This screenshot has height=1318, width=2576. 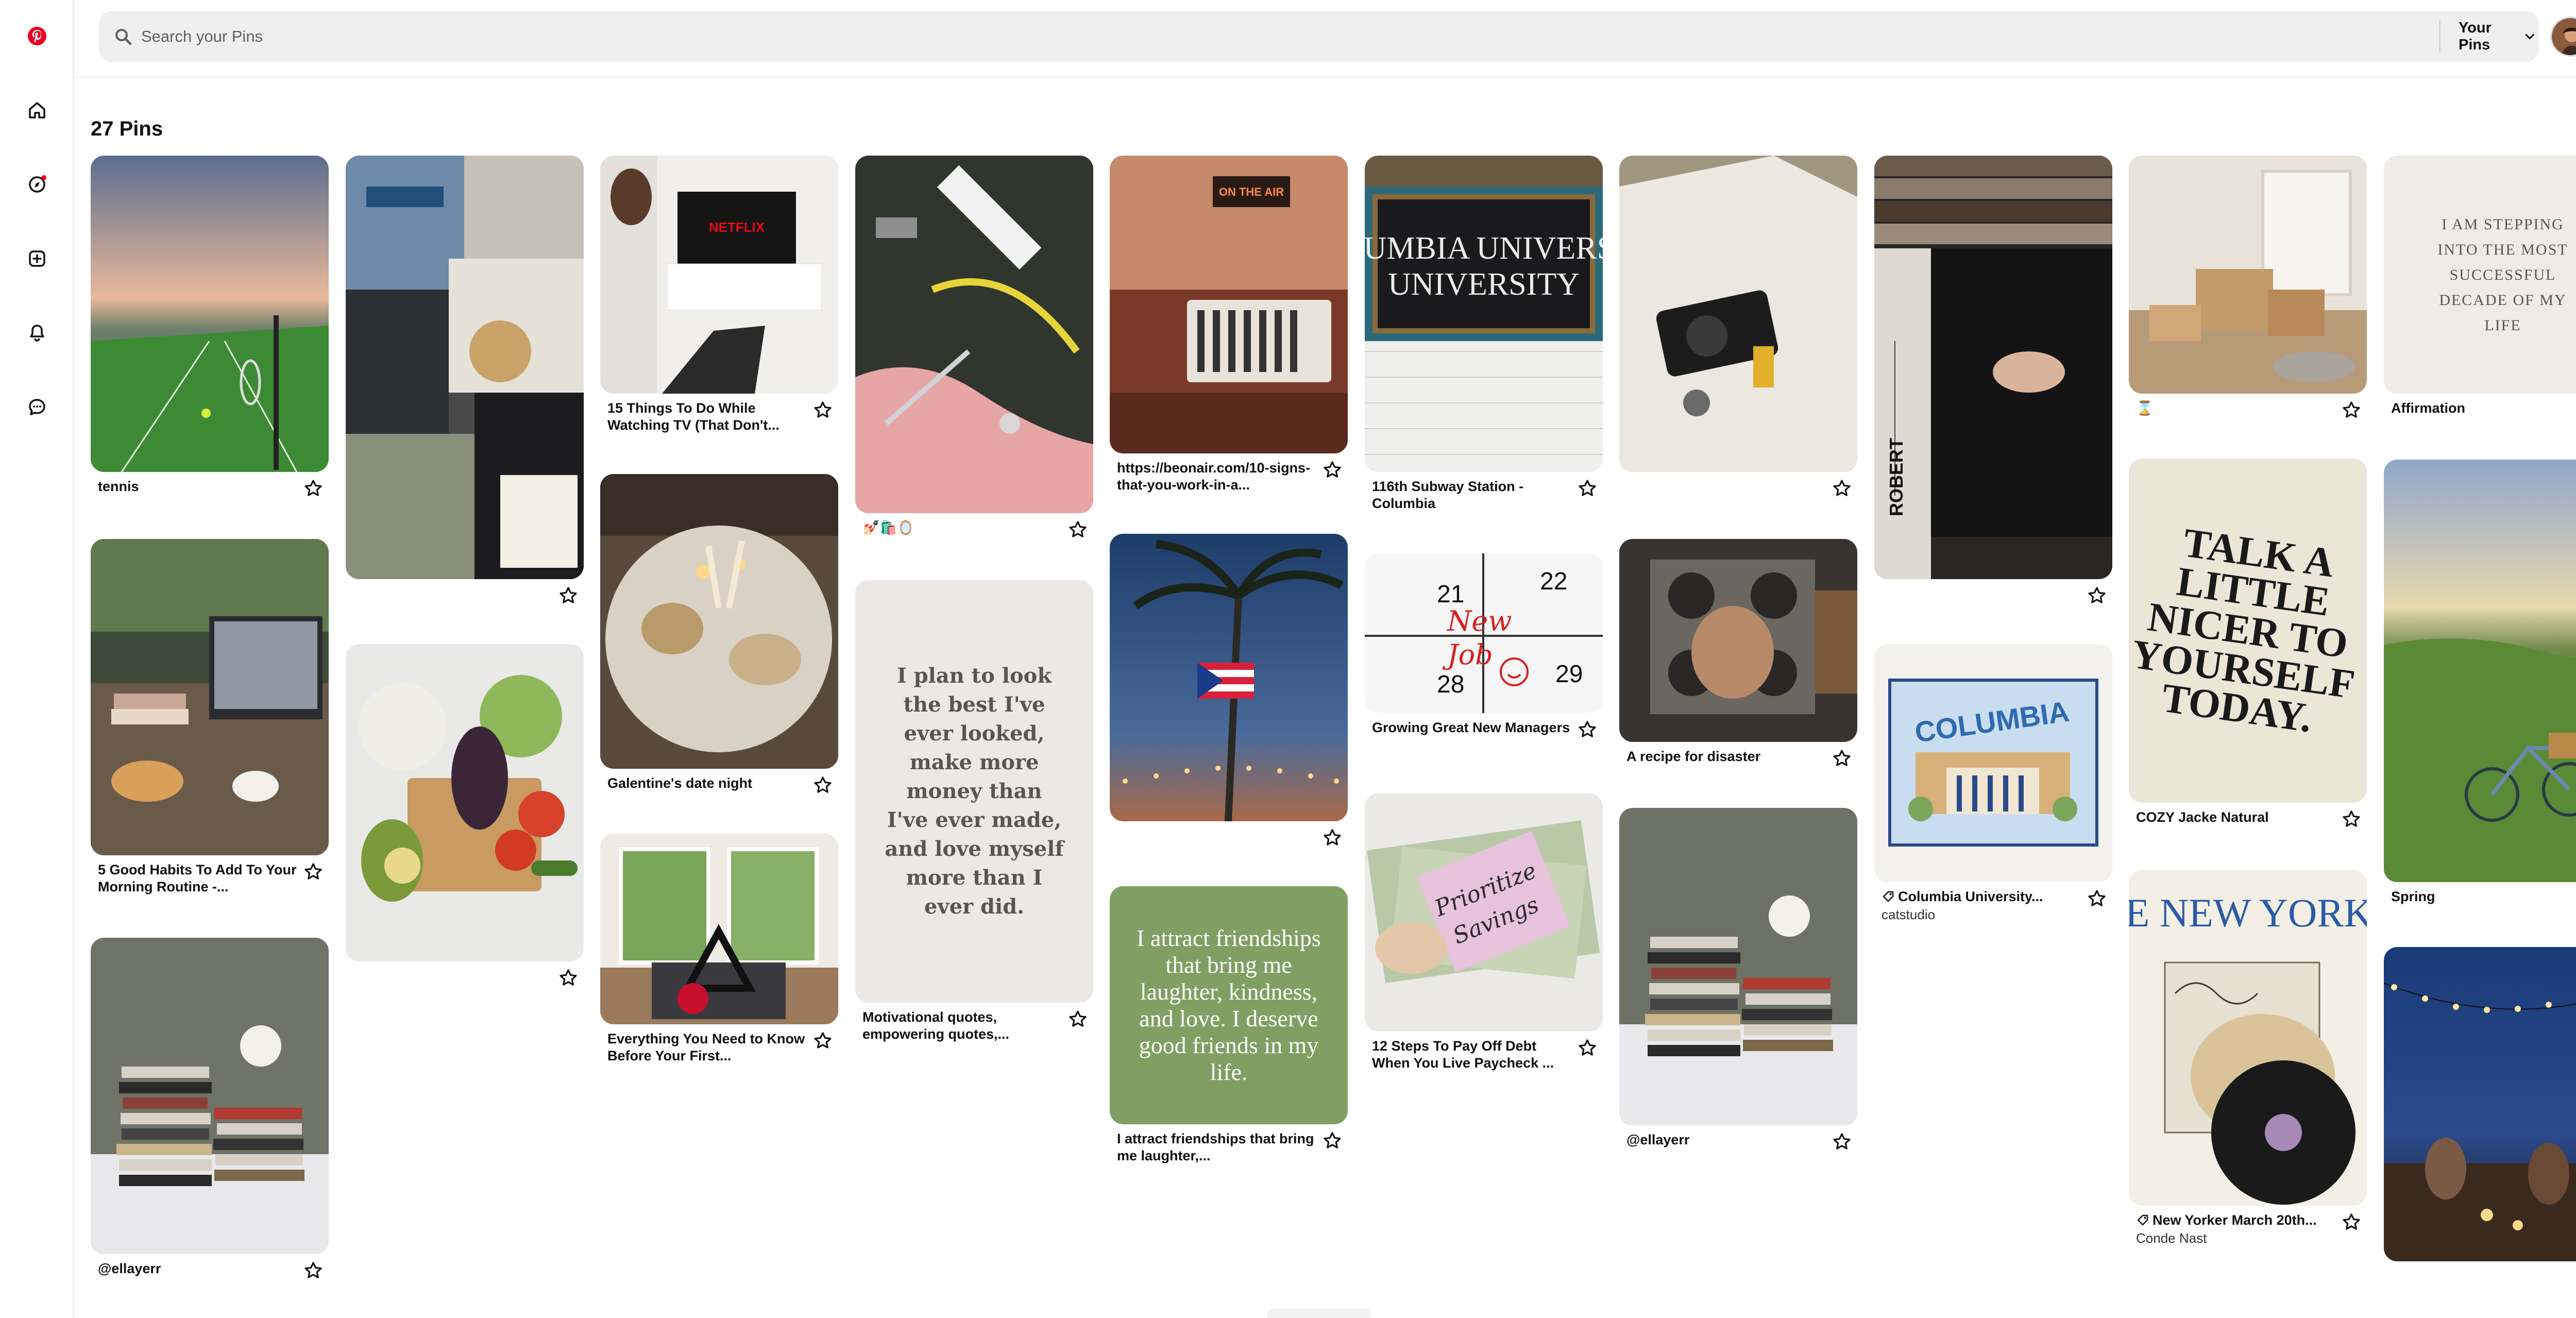 What do you see at coordinates (1484, 314) in the screenshot?
I see `pin-image-subway-sign: COLUMBIA UNIVERSITYUNIVERSITY` at bounding box center [1484, 314].